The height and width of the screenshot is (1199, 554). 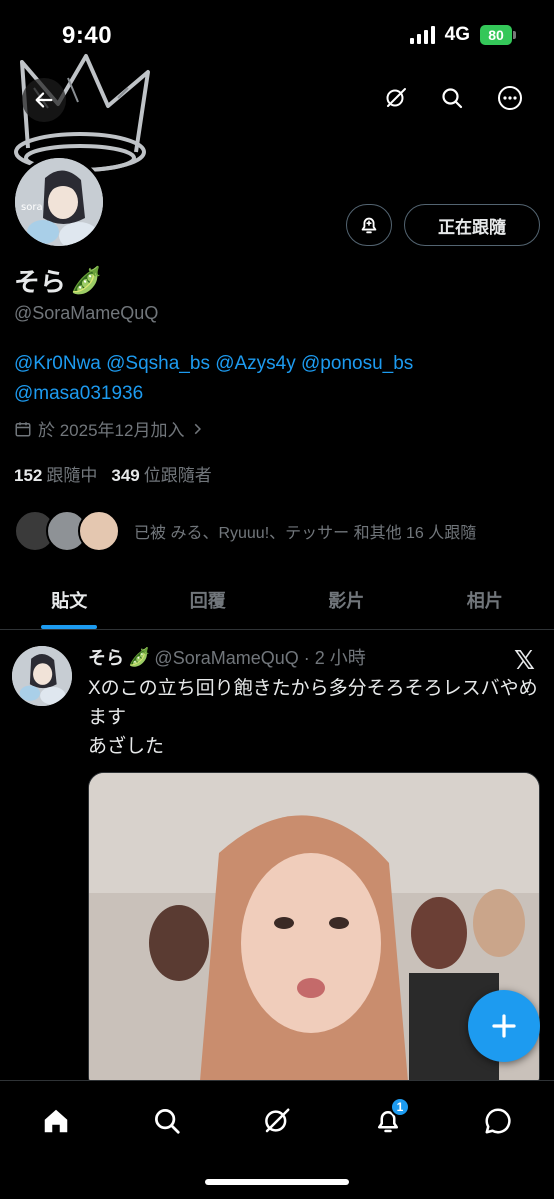 What do you see at coordinates (86, 313) in the screenshot?
I see `profile-handle: @SoraMameQuQ` at bounding box center [86, 313].